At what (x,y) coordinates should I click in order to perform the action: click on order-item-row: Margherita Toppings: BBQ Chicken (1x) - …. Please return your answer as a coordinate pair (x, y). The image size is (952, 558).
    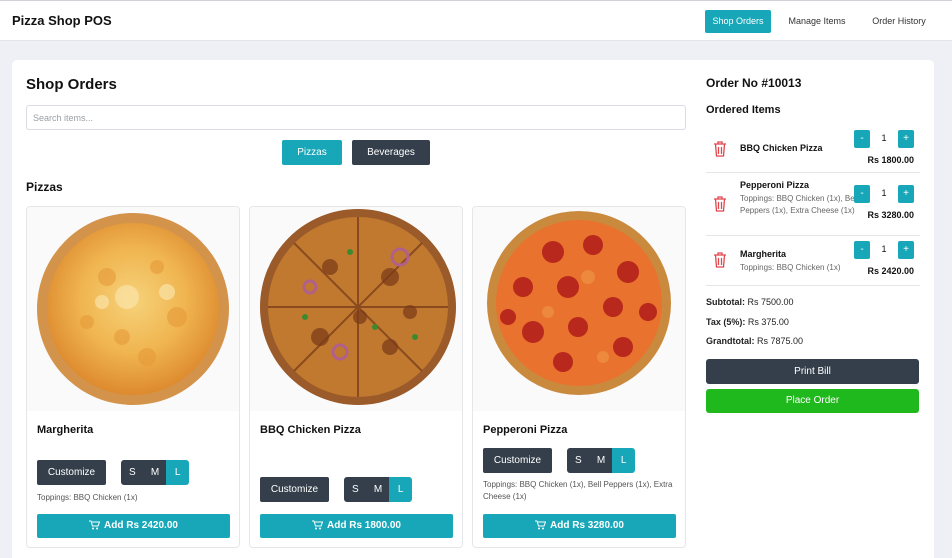
    Looking at the image, I should click on (813, 261).